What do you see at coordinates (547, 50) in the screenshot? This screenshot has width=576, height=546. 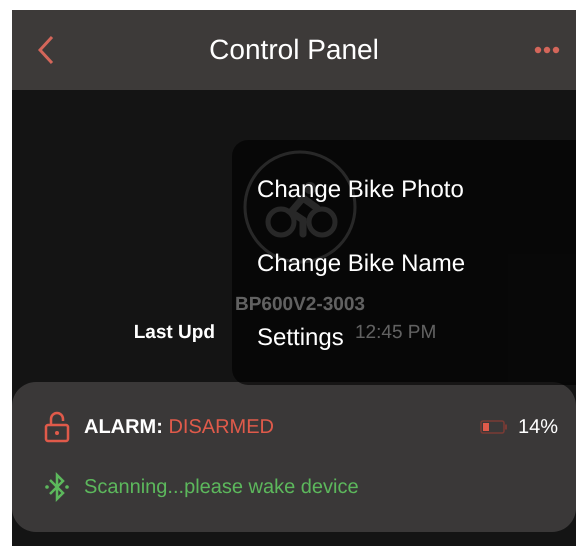 I see `more-icon` at bounding box center [547, 50].